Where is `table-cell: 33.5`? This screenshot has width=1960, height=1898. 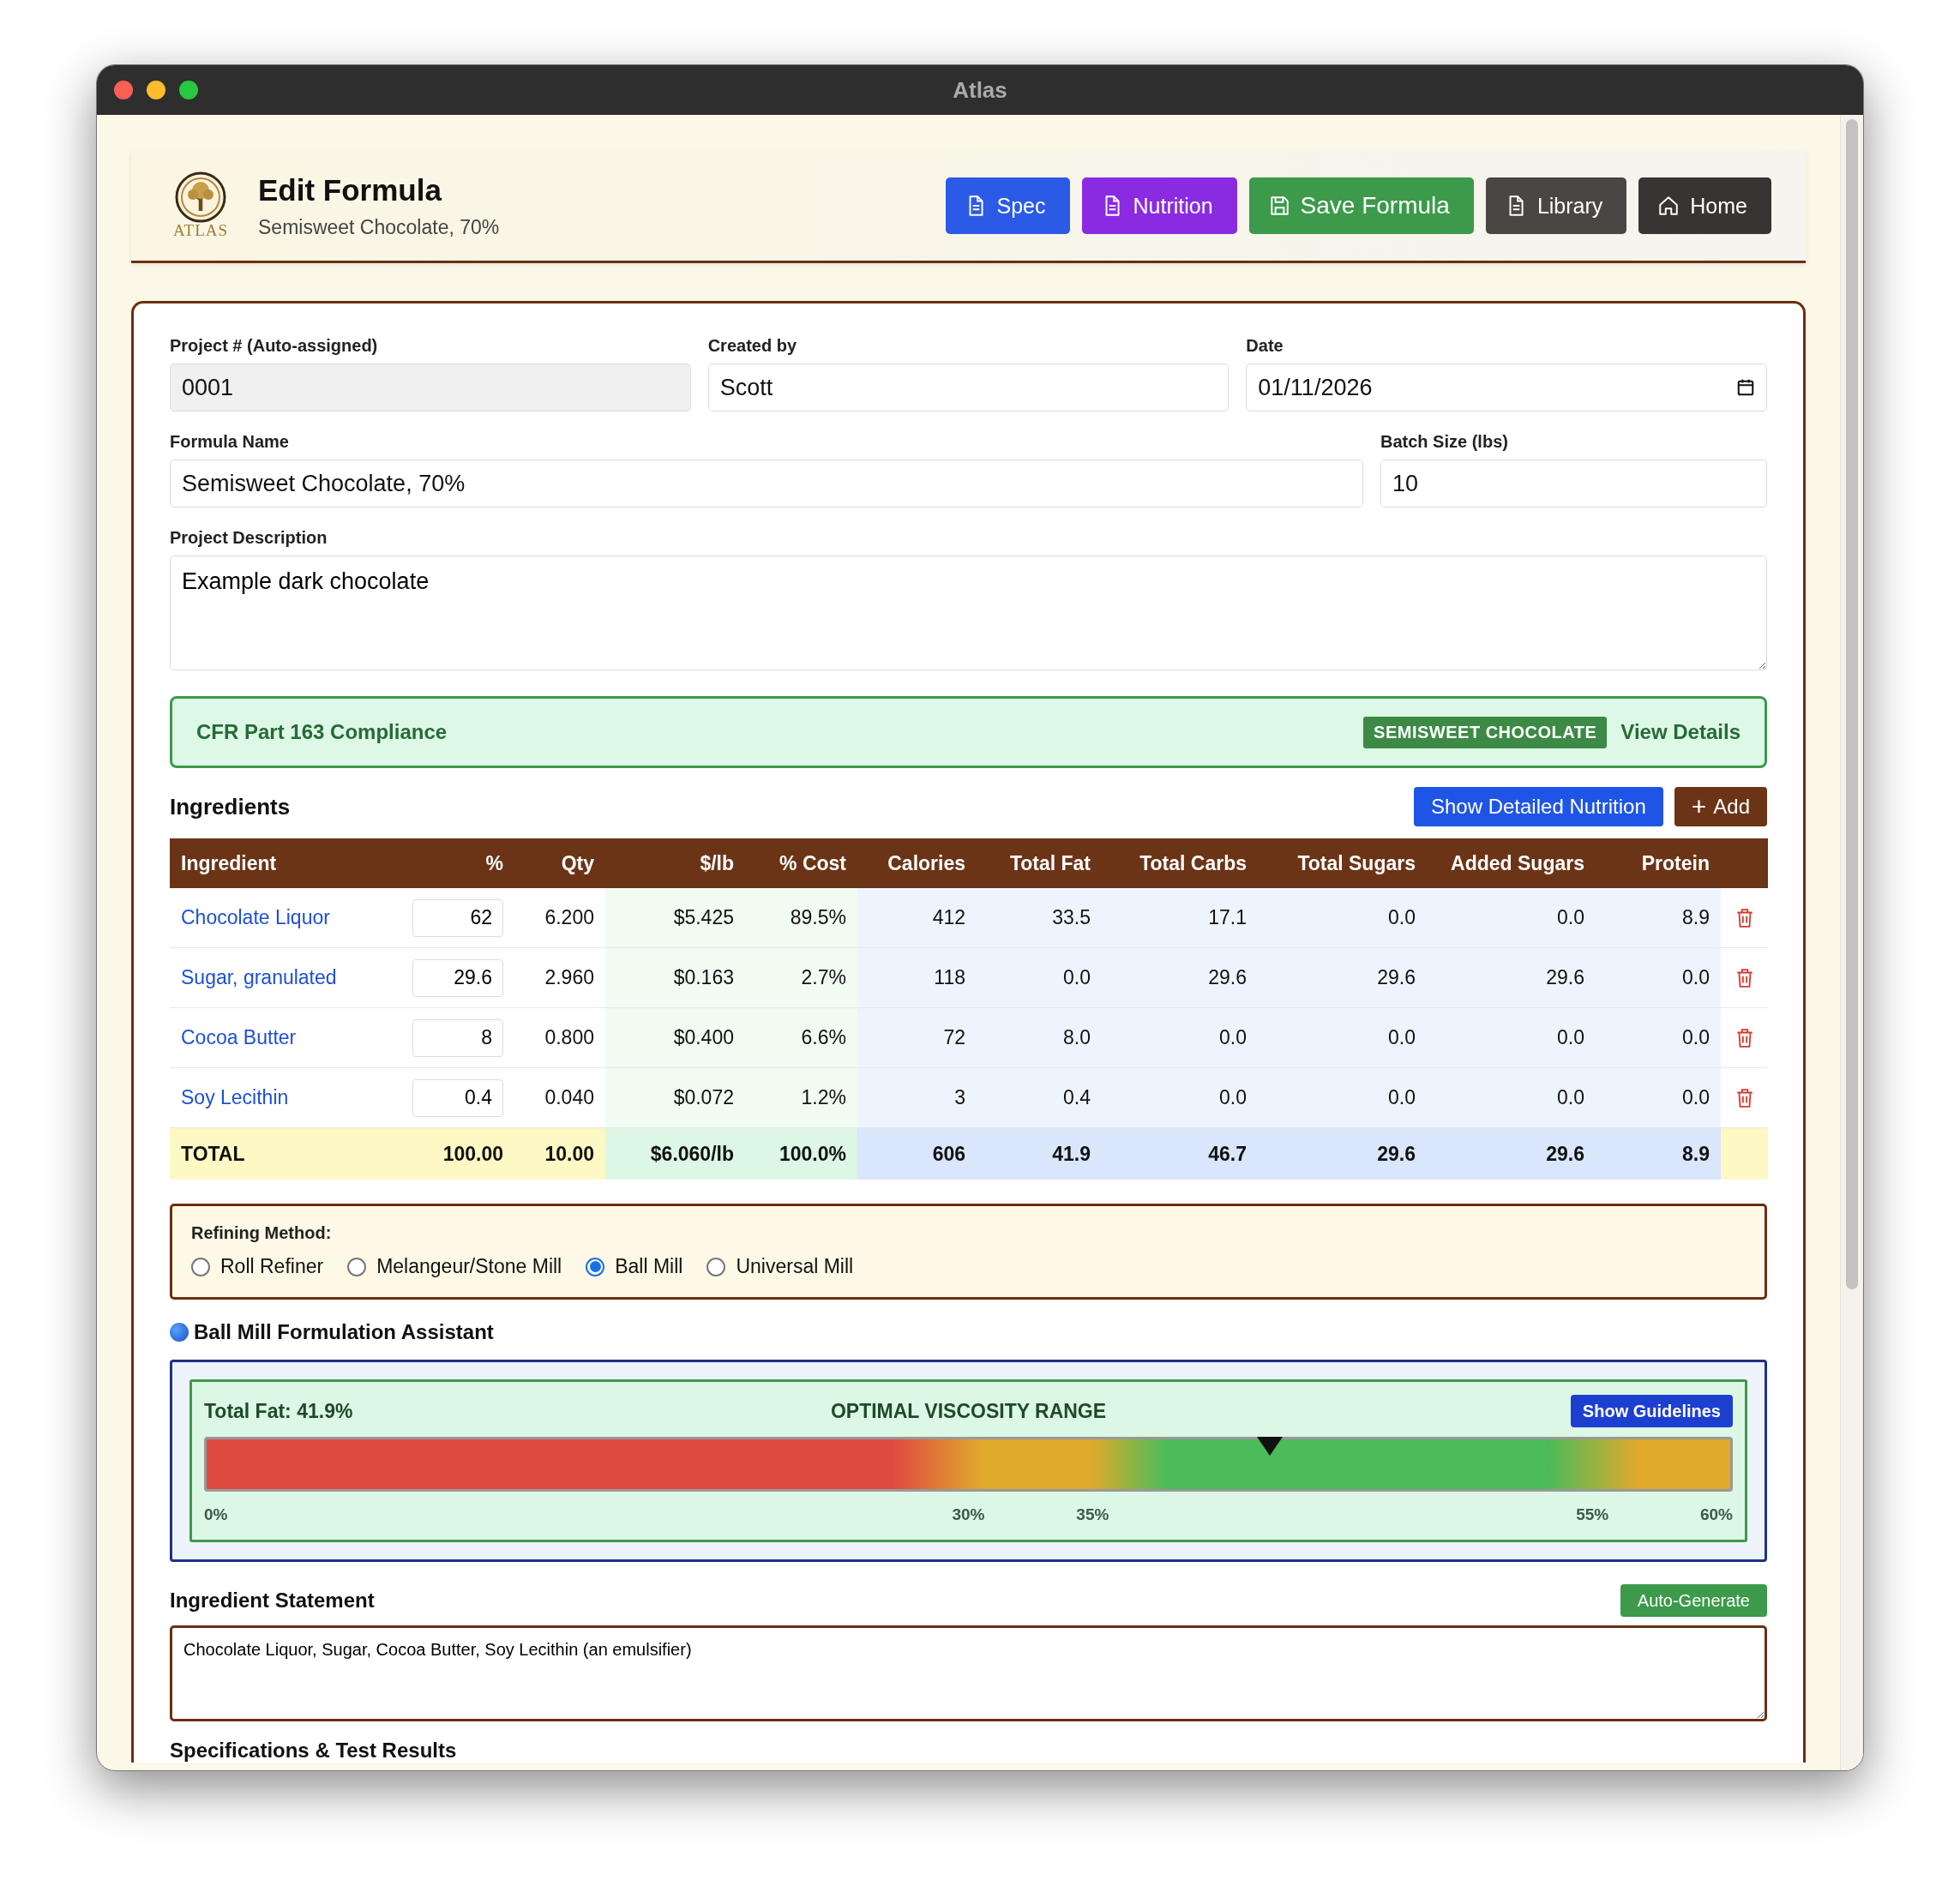 table-cell: 33.5 is located at coordinates (1072, 917).